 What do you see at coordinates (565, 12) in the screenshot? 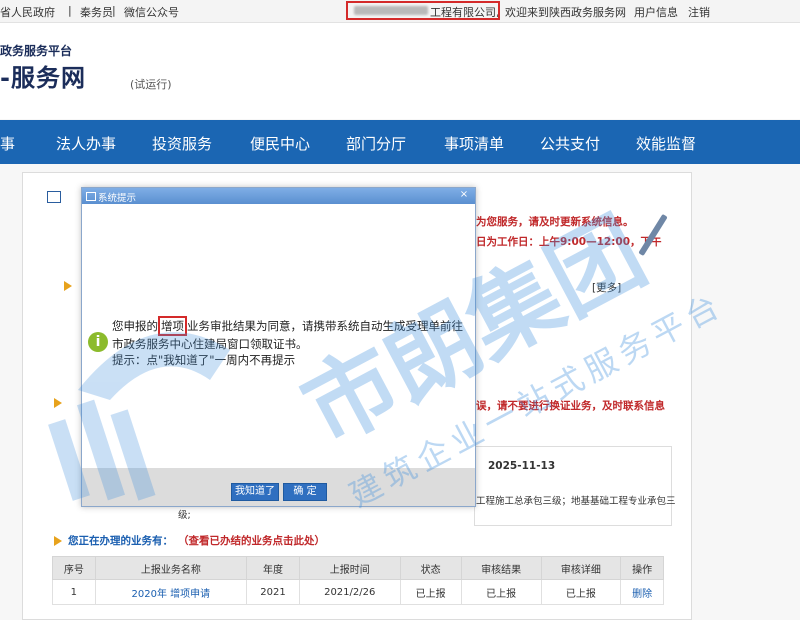
I see `welcome-text: 欢迎来到陕西政务服务网` at bounding box center [565, 12].